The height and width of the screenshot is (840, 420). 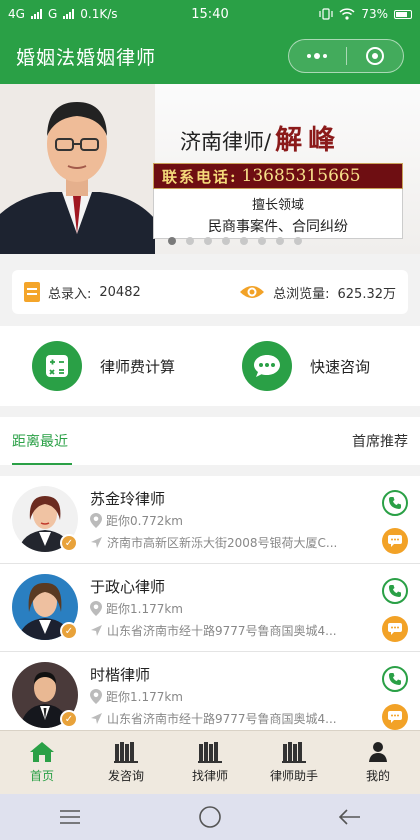 What do you see at coordinates (144, 521) in the screenshot?
I see `distance-text: 距你0.772km` at bounding box center [144, 521].